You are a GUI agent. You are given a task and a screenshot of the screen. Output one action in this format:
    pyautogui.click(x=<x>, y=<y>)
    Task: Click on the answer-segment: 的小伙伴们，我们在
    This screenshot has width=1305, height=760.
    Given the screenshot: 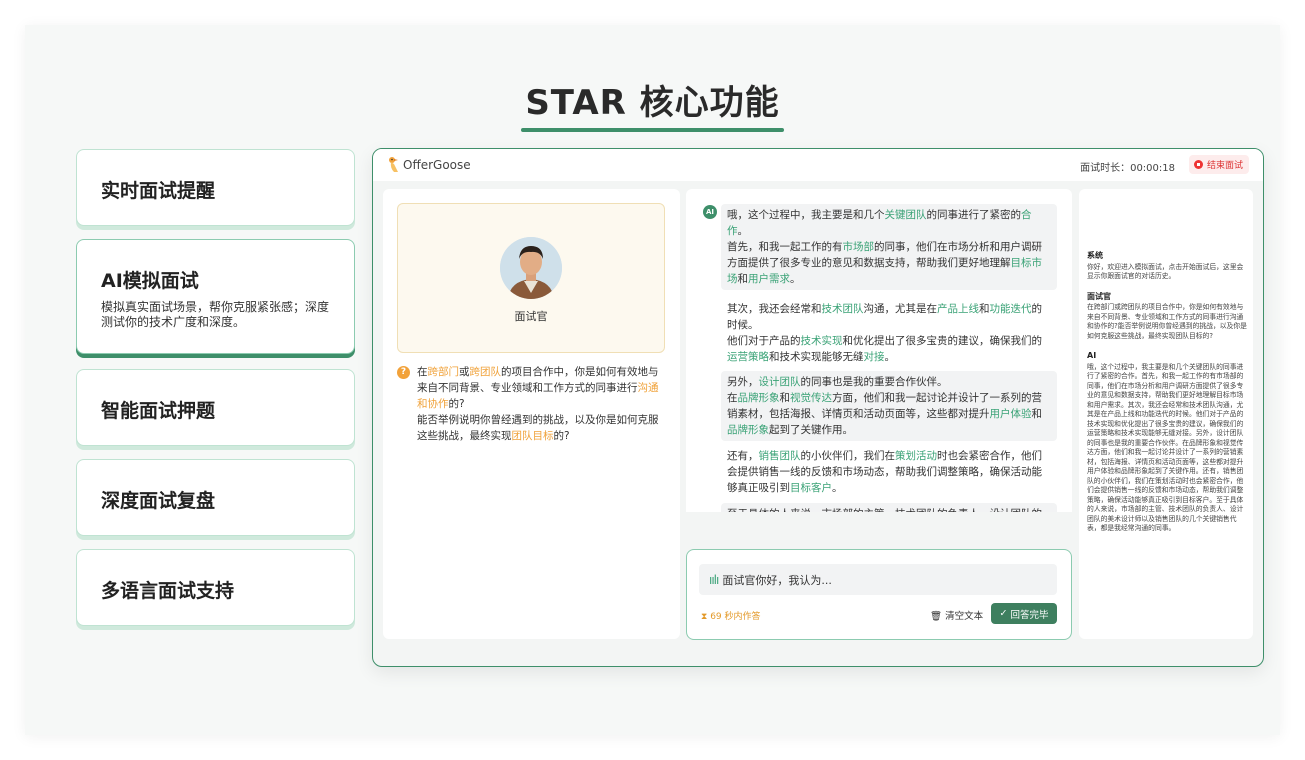 What is the action you would take?
    pyautogui.click(x=848, y=456)
    